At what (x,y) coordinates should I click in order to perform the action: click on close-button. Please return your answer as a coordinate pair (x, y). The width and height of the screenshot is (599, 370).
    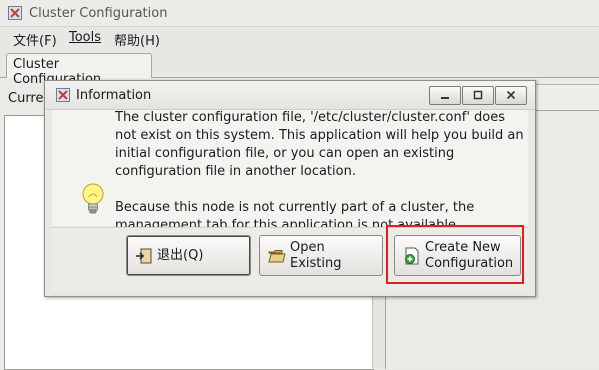
    Looking at the image, I should click on (511, 95).